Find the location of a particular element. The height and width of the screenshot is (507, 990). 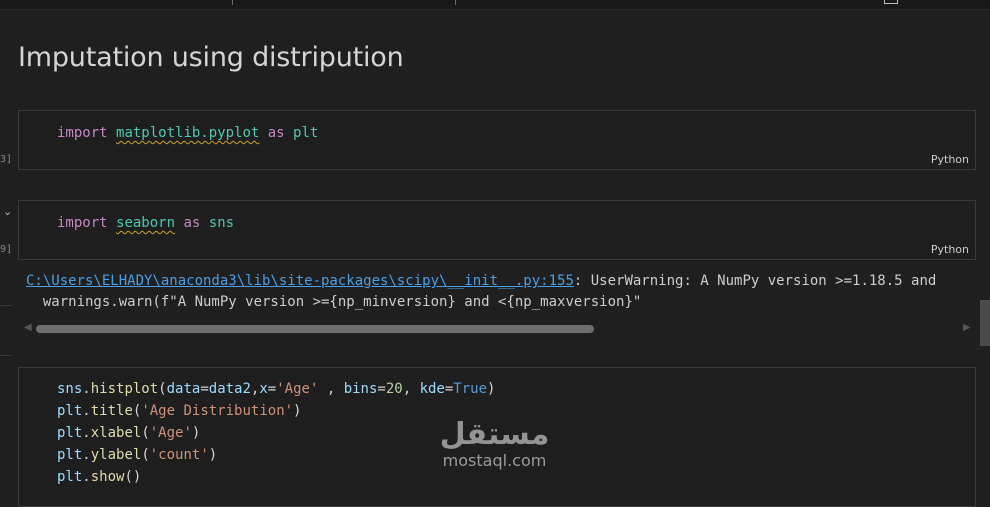

watermark-latin: mostaql.com is located at coordinates (494, 460).